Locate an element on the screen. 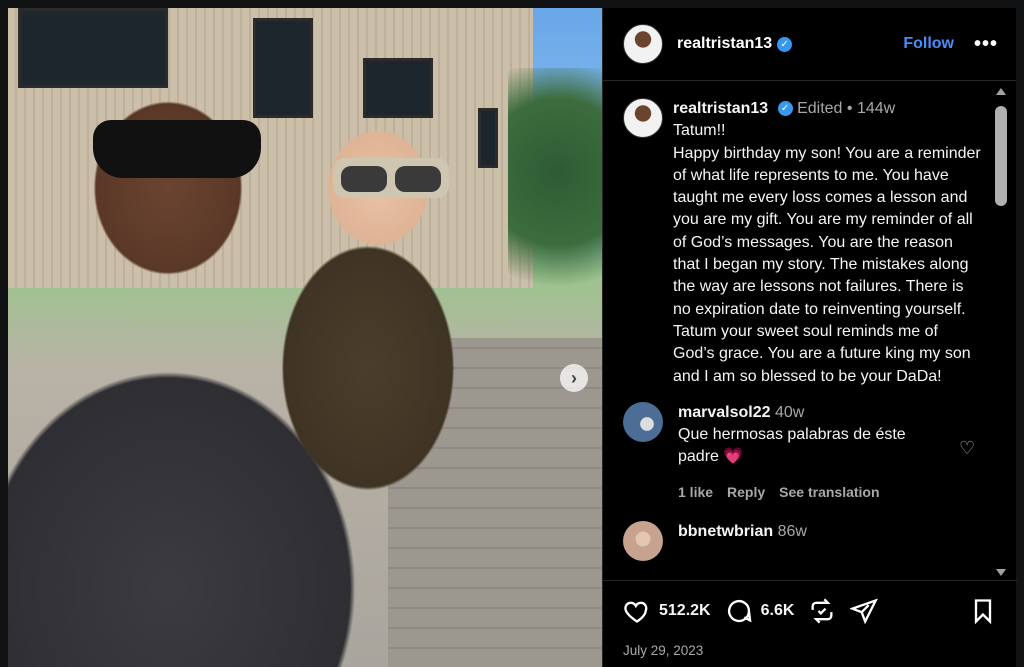  window-right-edge is located at coordinates (1020, 333).